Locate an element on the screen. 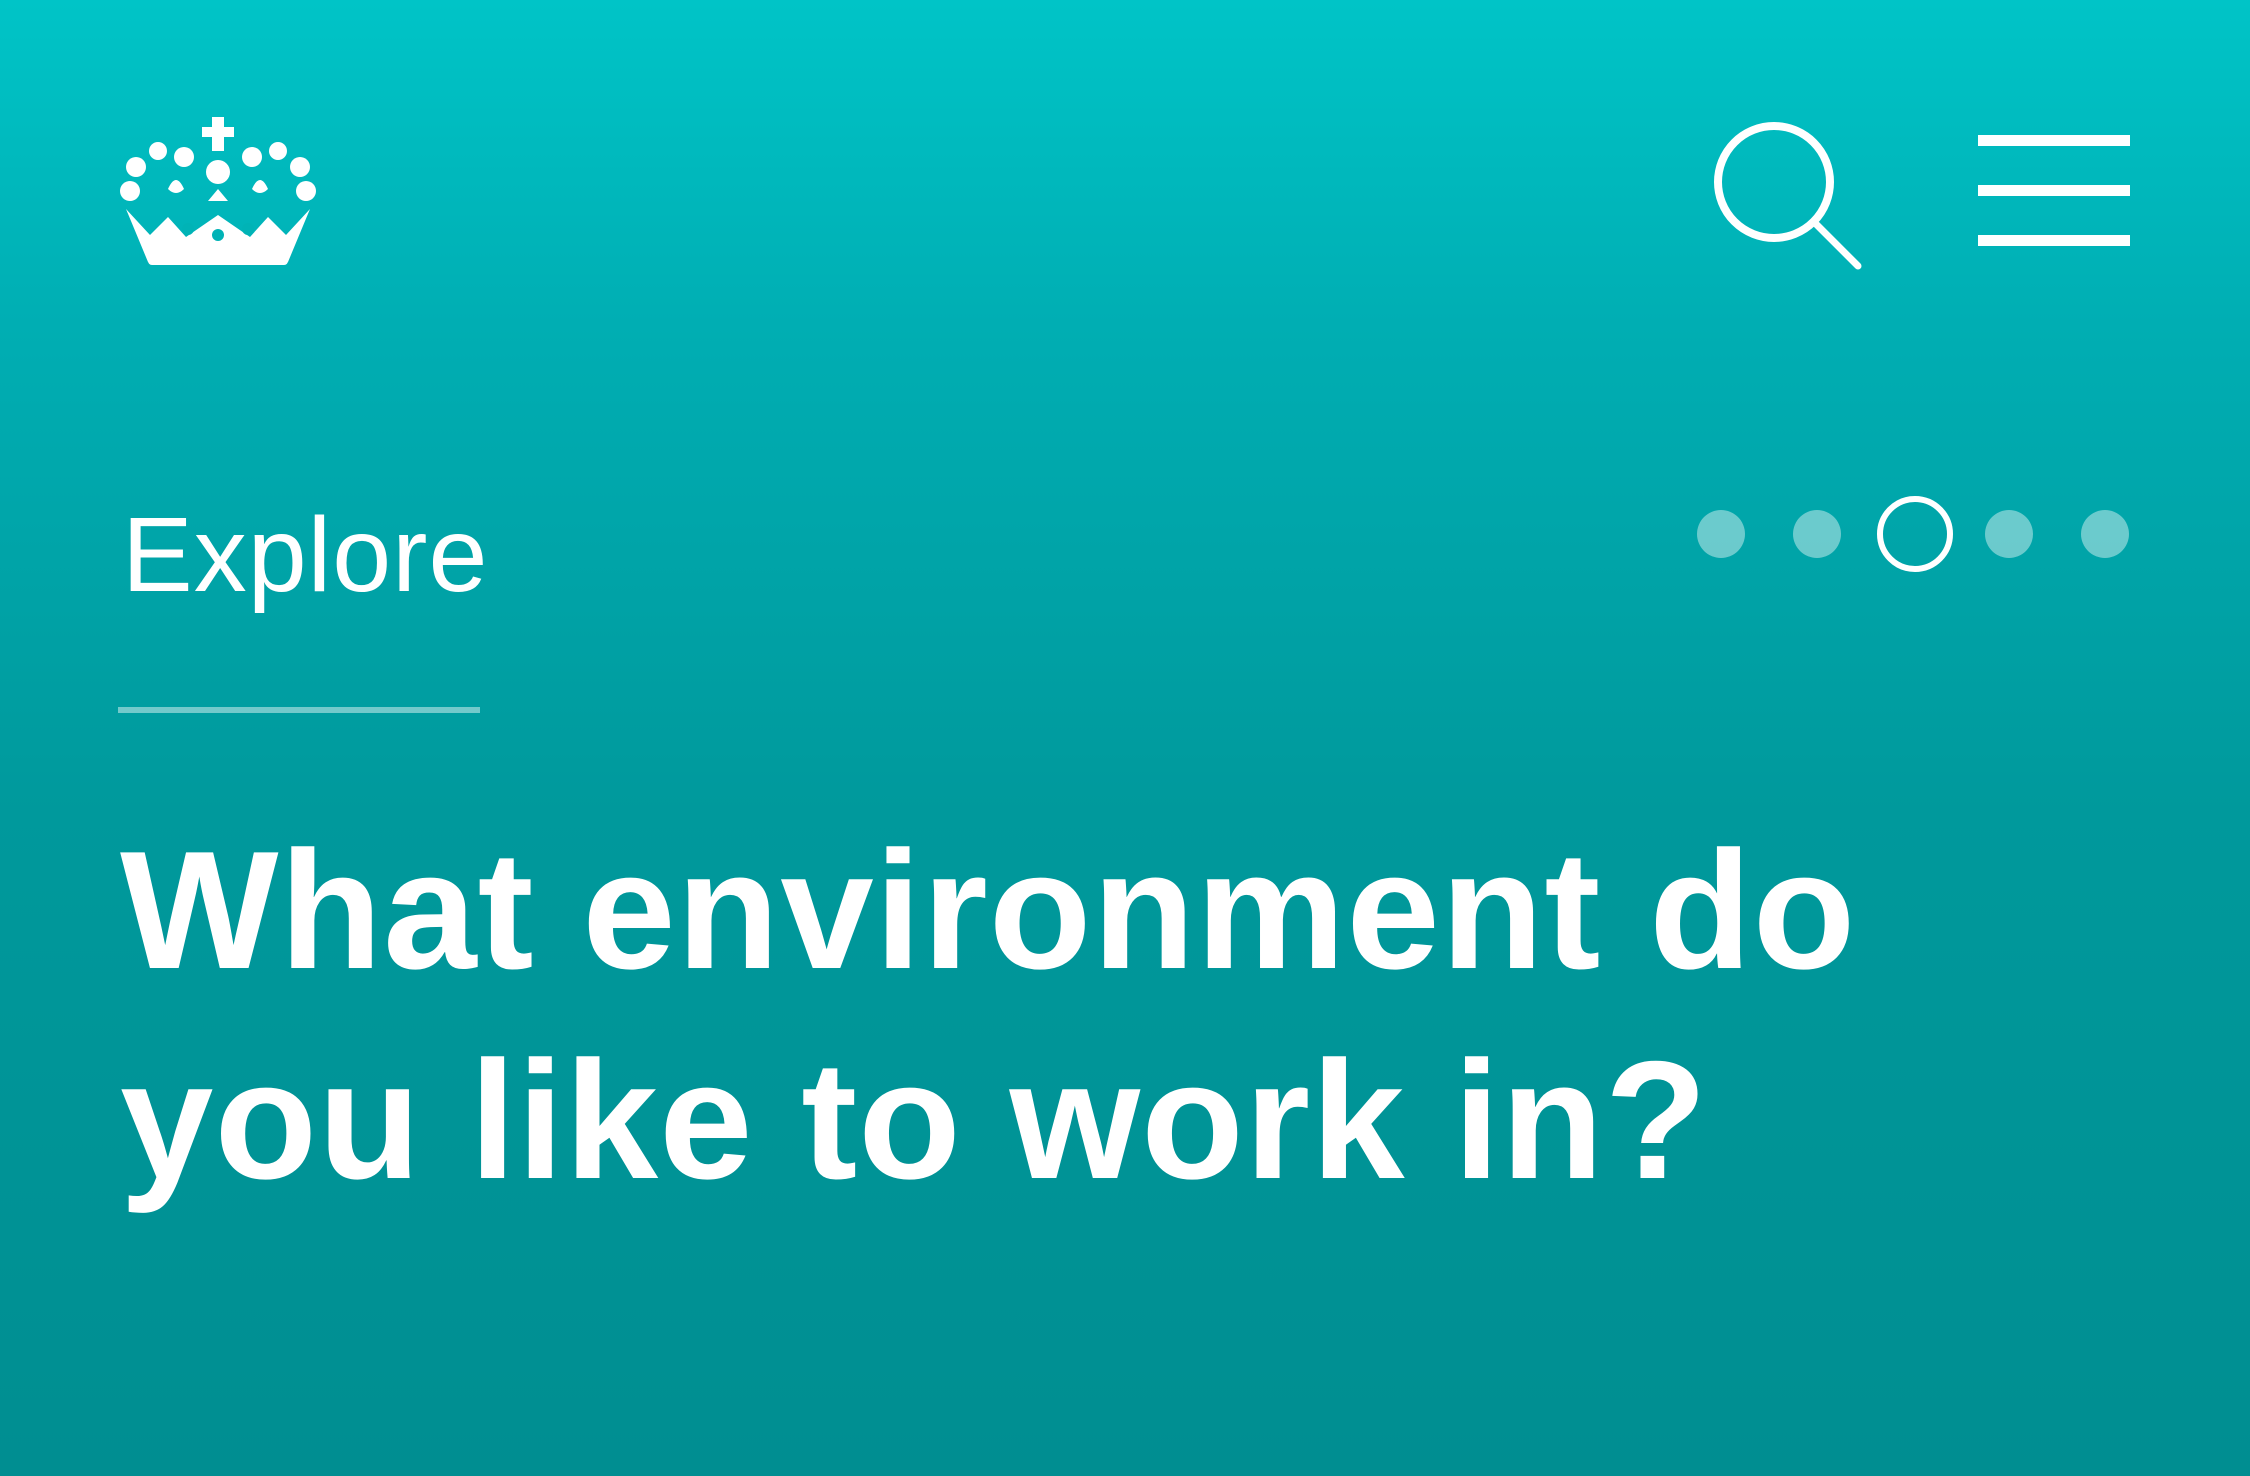  hamburger-menu-icon is located at coordinates (2054, 192).